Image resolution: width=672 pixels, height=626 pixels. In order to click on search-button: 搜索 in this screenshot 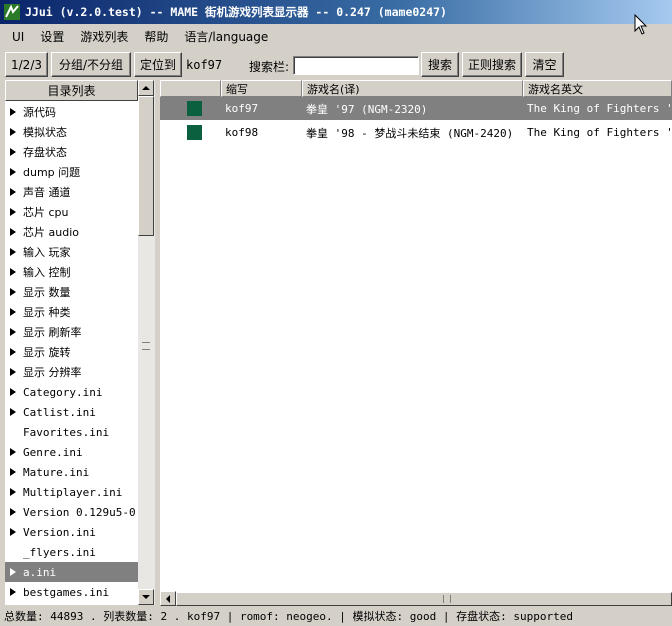, I will do `click(440, 64)`.